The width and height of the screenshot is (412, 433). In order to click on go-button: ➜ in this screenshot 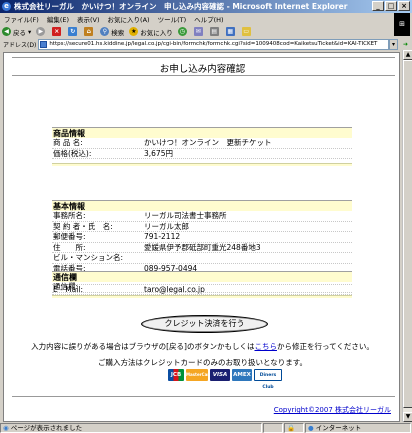, I will do `click(405, 44)`.